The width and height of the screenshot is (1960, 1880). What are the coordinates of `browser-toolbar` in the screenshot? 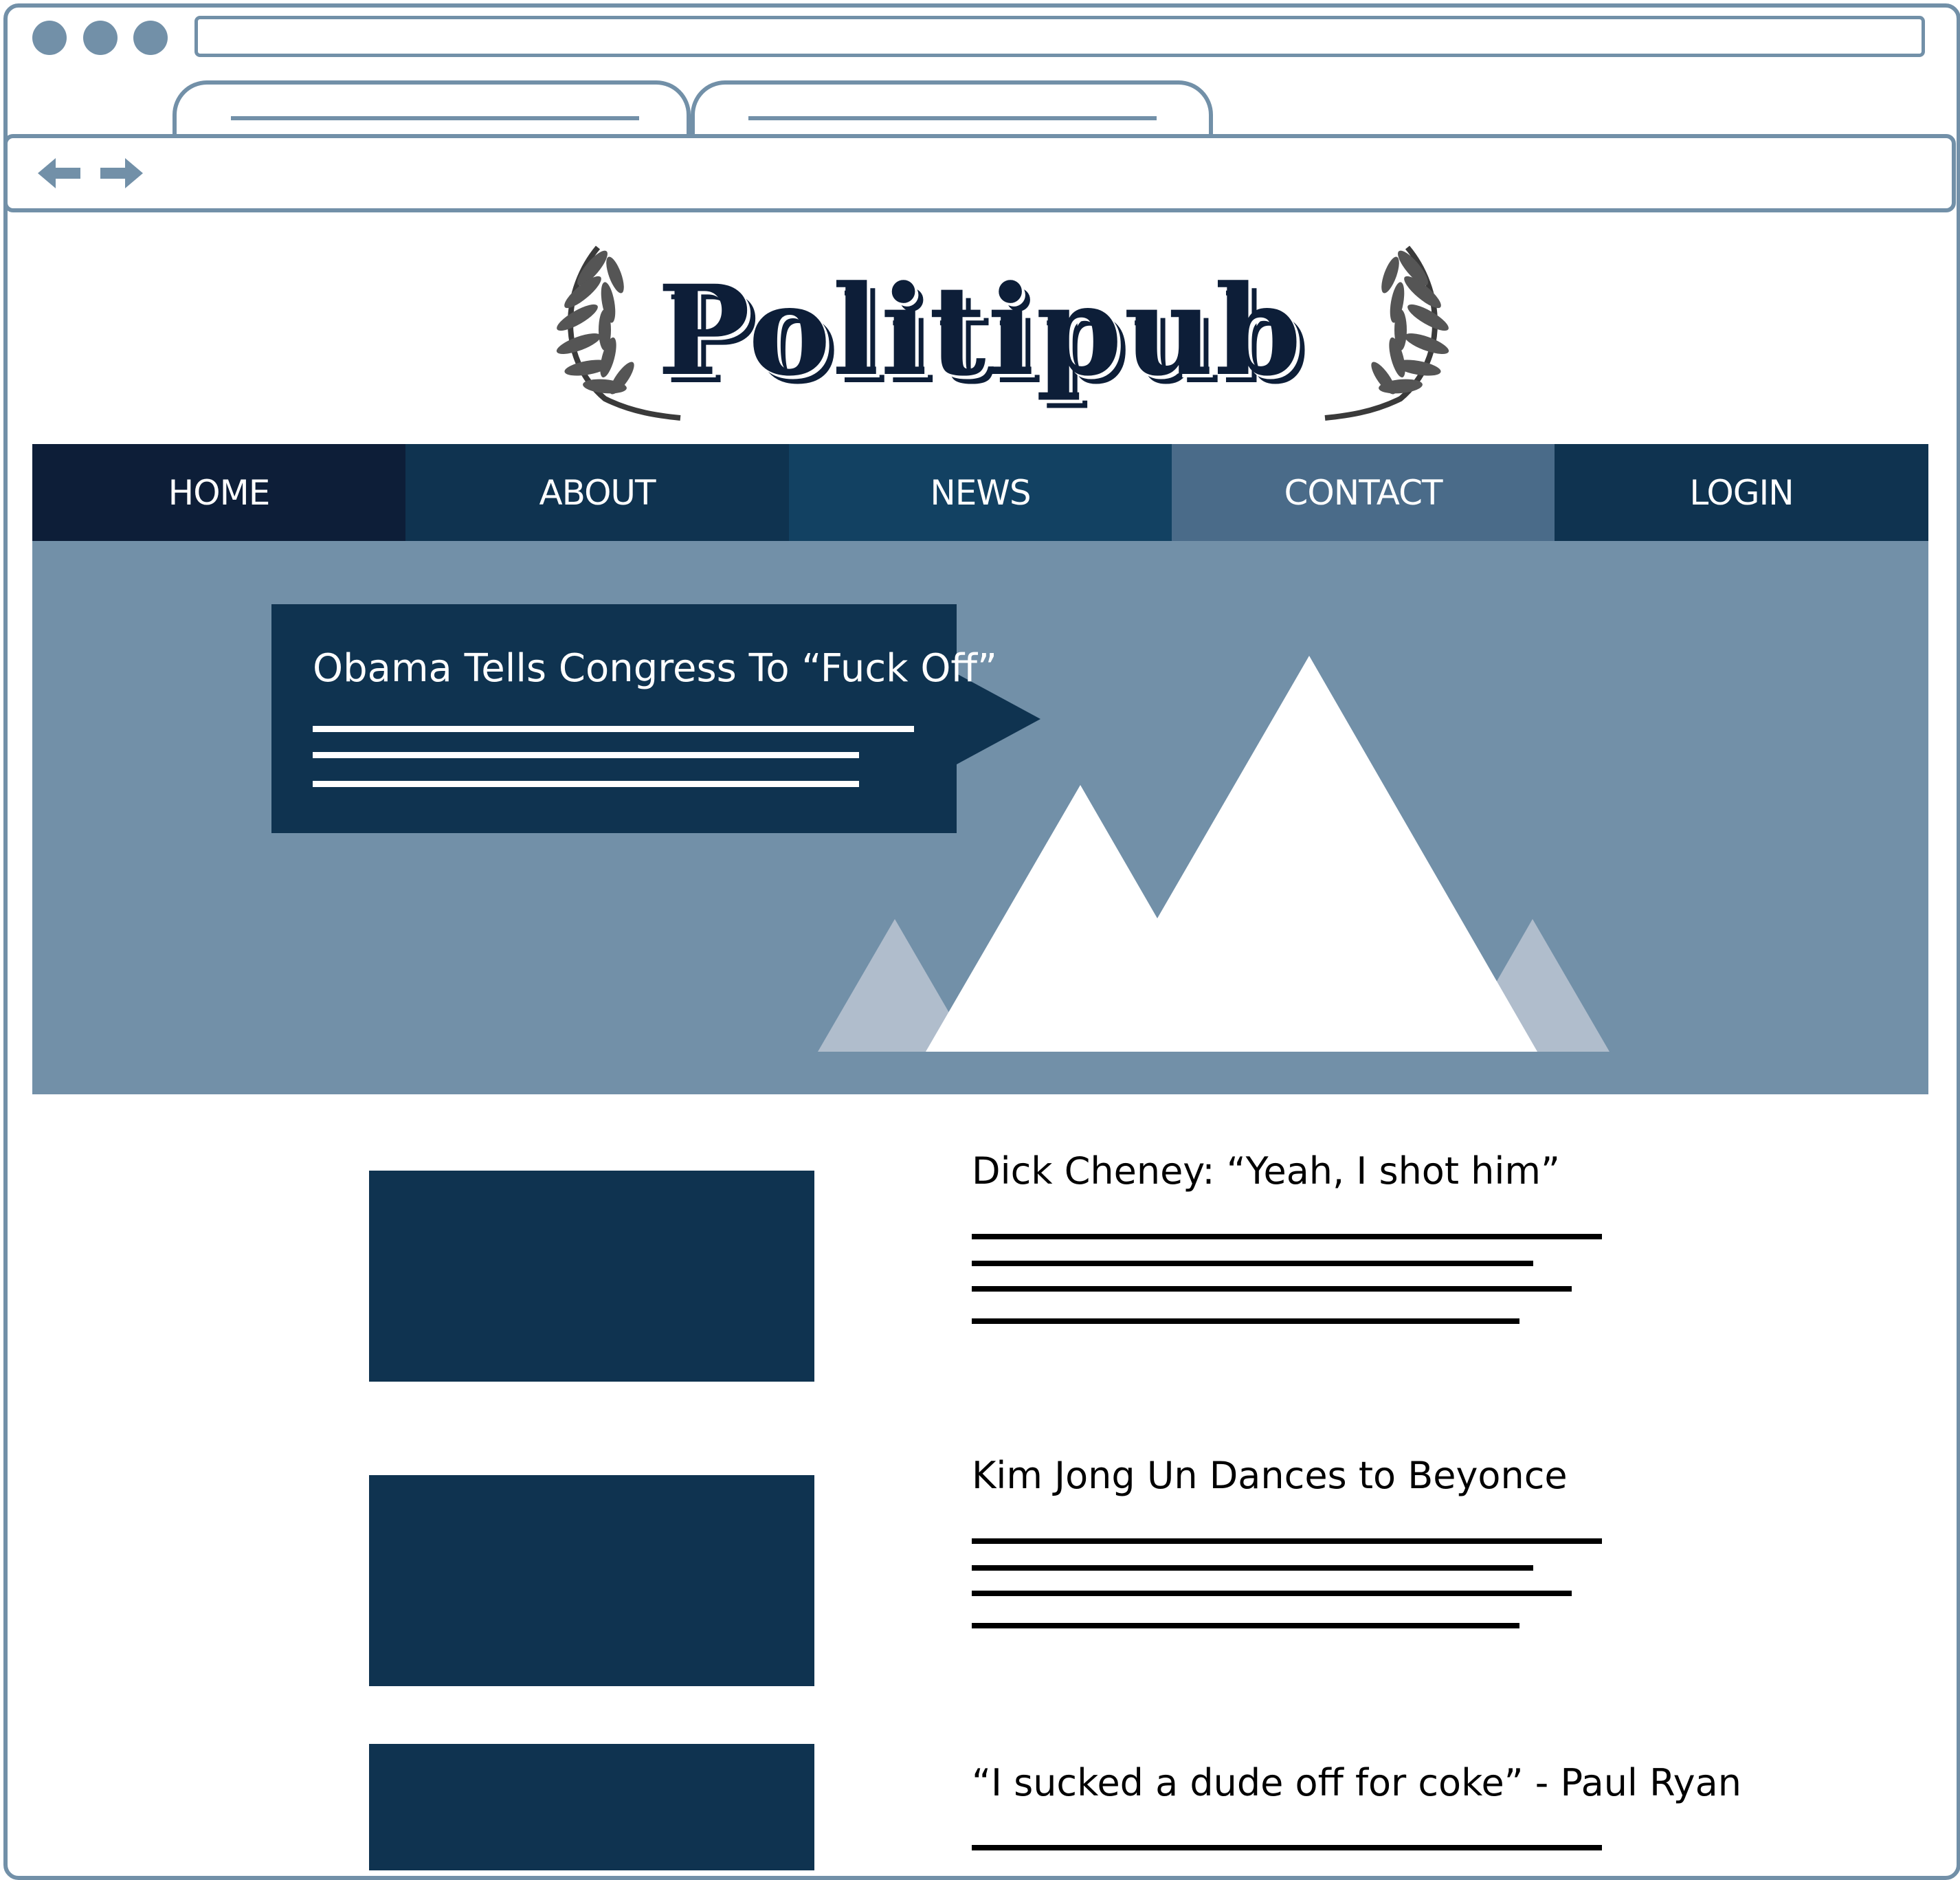 It's located at (979, 173).